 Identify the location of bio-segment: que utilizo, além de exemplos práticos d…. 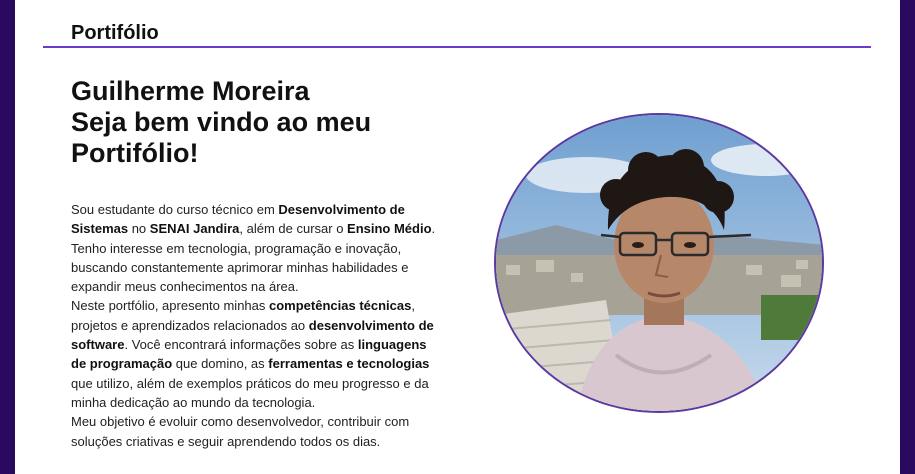
(250, 392).